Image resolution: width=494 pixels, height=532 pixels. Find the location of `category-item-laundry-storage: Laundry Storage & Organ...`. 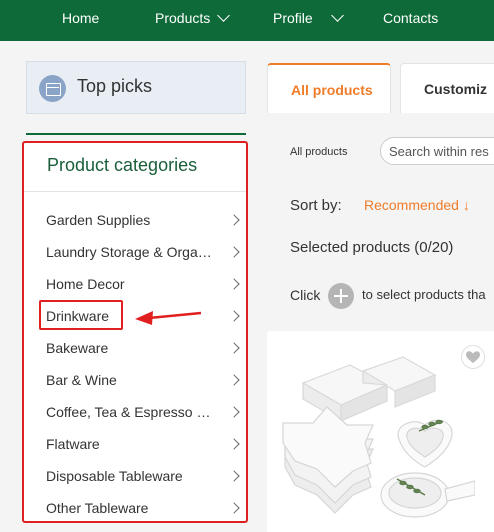

category-item-laundry-storage: Laundry Storage & Organ... is located at coordinates (143, 252).